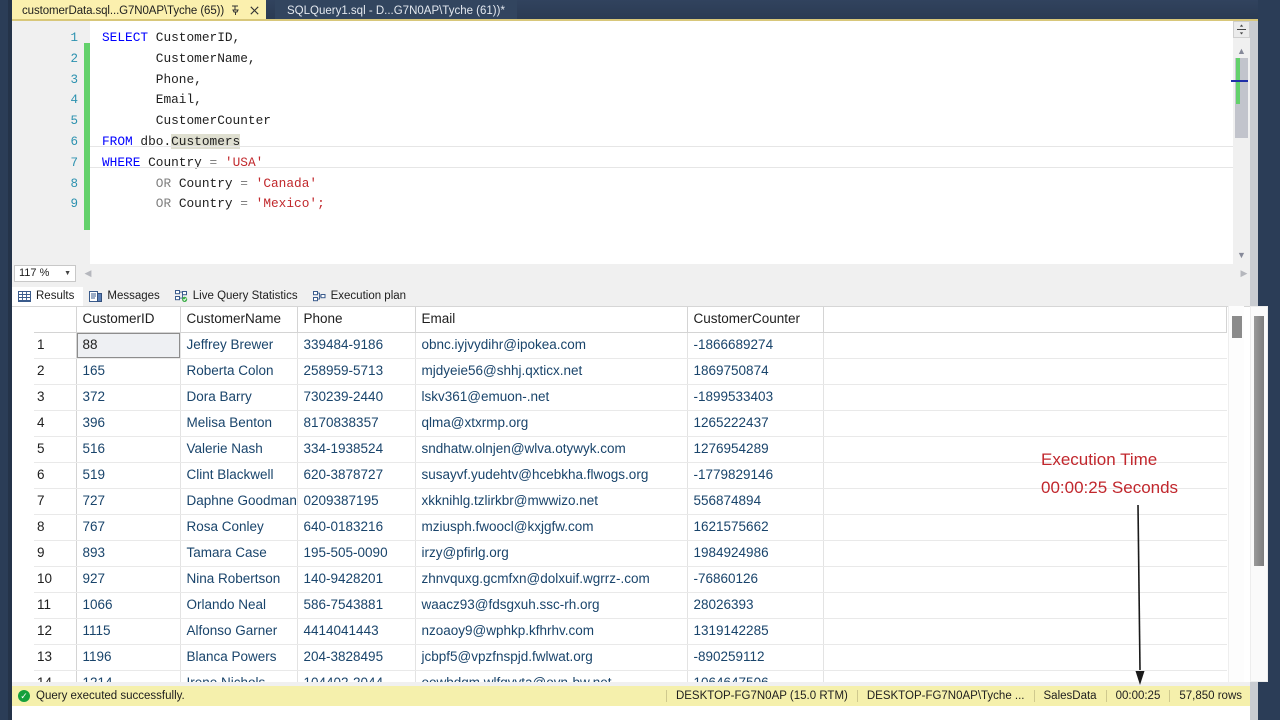 The image size is (1280, 720). Describe the element at coordinates (239, 631) in the screenshot. I see `cell-customername: Alfonso Garner` at that location.